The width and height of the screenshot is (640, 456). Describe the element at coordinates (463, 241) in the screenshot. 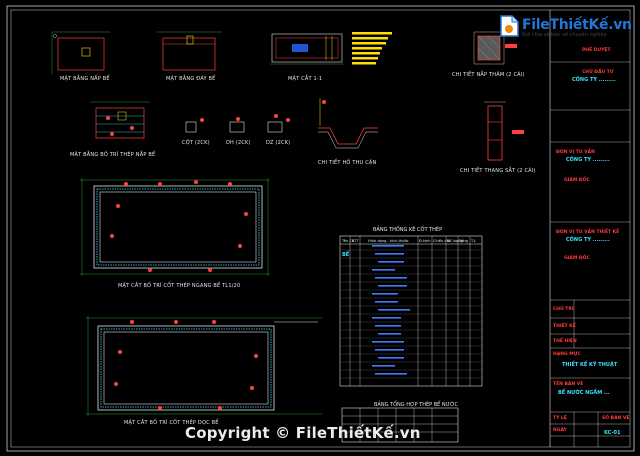

I see `rebar-col-total: Tổng` at that location.